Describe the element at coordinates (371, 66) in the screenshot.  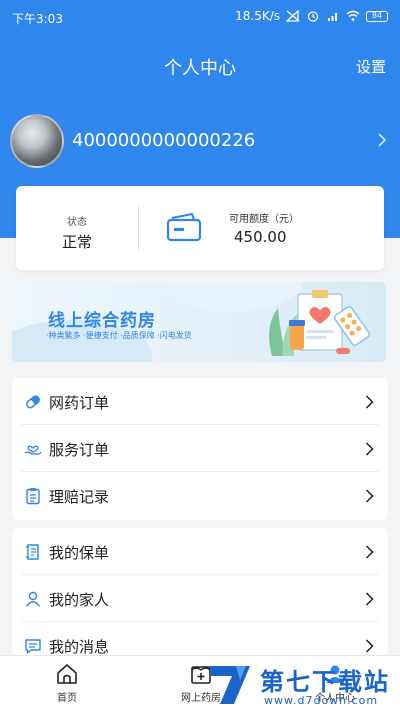
I see `settings-button: 设置` at that location.